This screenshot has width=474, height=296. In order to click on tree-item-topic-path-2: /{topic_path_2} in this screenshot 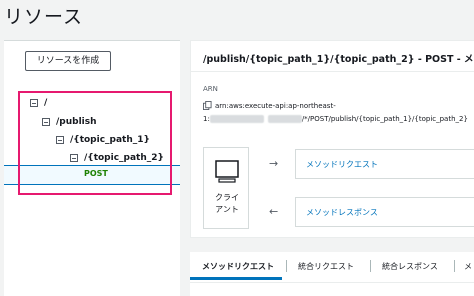, I will do `click(117, 158)`.